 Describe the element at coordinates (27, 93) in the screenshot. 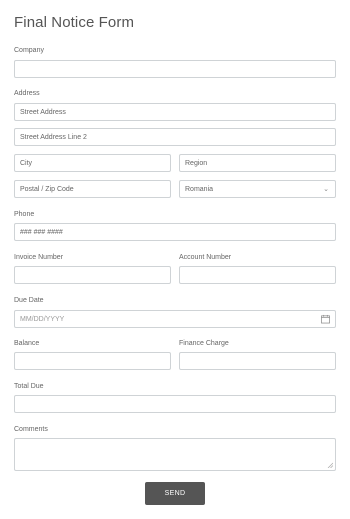

I see `address-label: Address` at that location.